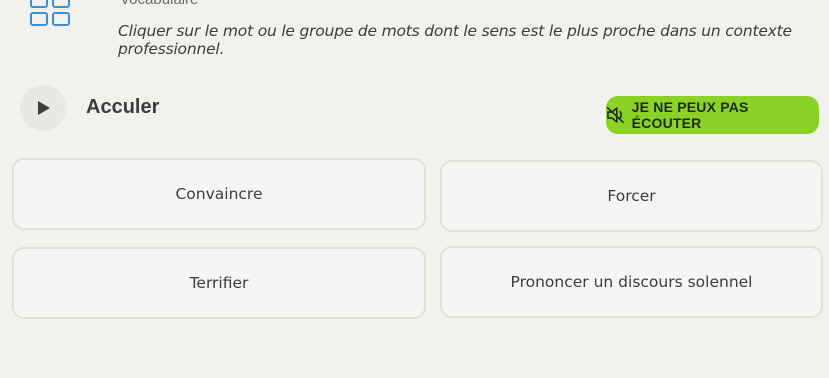 This screenshot has width=829, height=378. I want to click on answer-option-label: Convaincre, so click(219, 194).